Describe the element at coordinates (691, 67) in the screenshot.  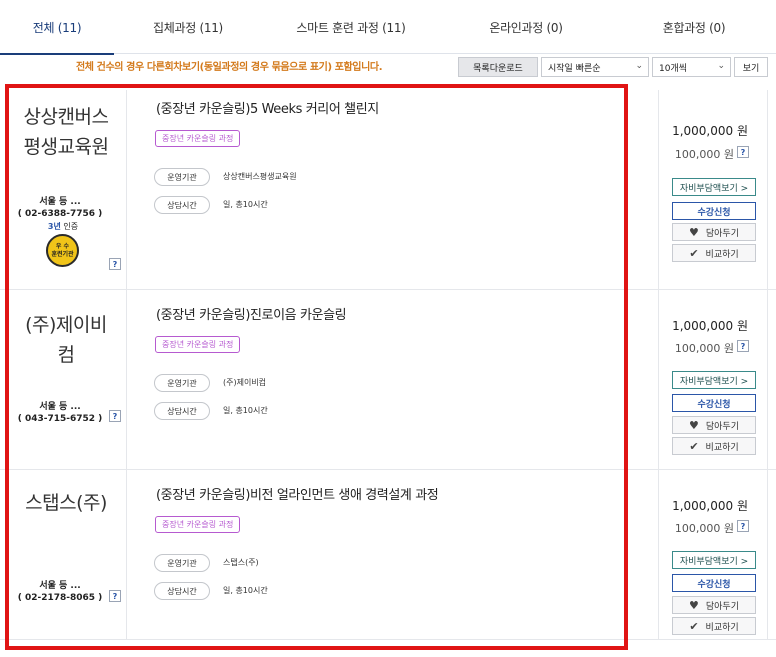
I see `page-size-select: 10개씩 ⌄` at that location.